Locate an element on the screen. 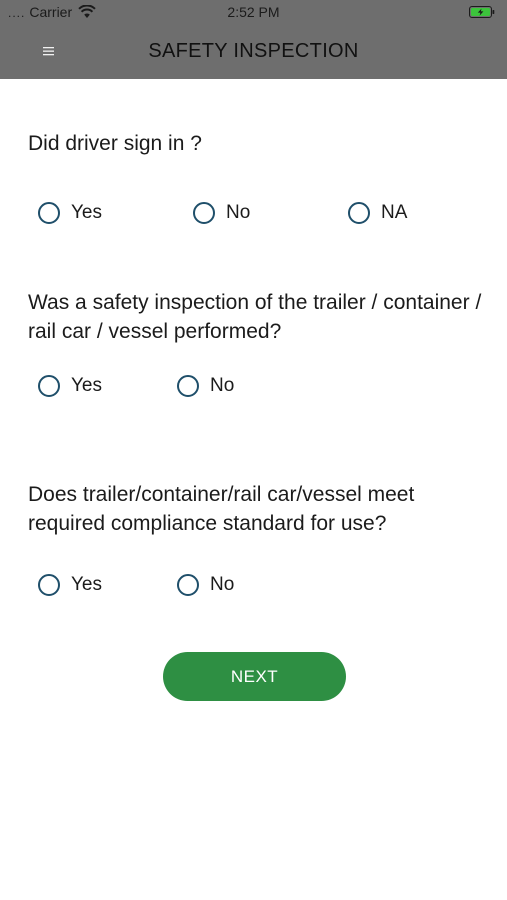 This screenshot has width=507, height=900. nav-bar: SAFETY INSPECTION is located at coordinates (253, 52).